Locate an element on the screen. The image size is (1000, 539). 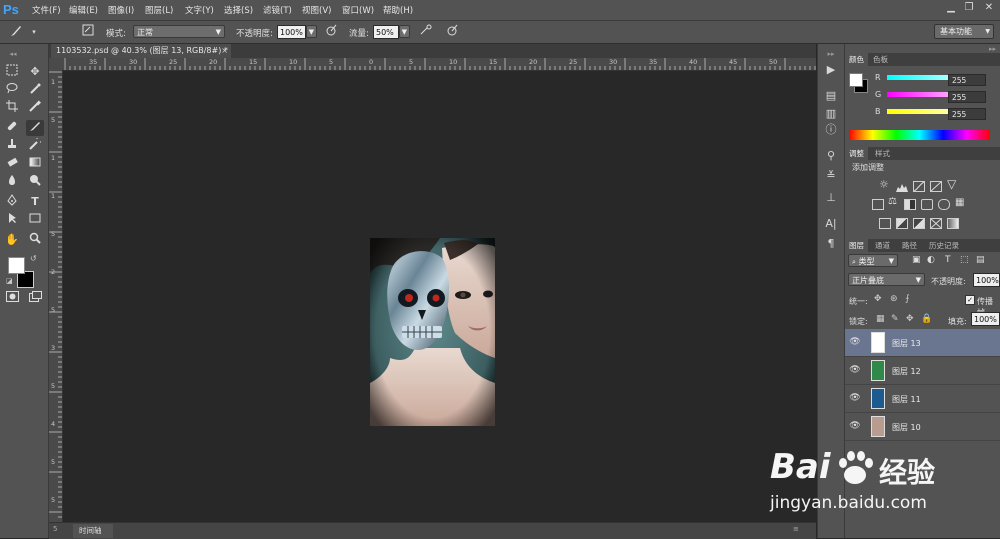
fill-field: 100% is located at coordinates (985, 319).